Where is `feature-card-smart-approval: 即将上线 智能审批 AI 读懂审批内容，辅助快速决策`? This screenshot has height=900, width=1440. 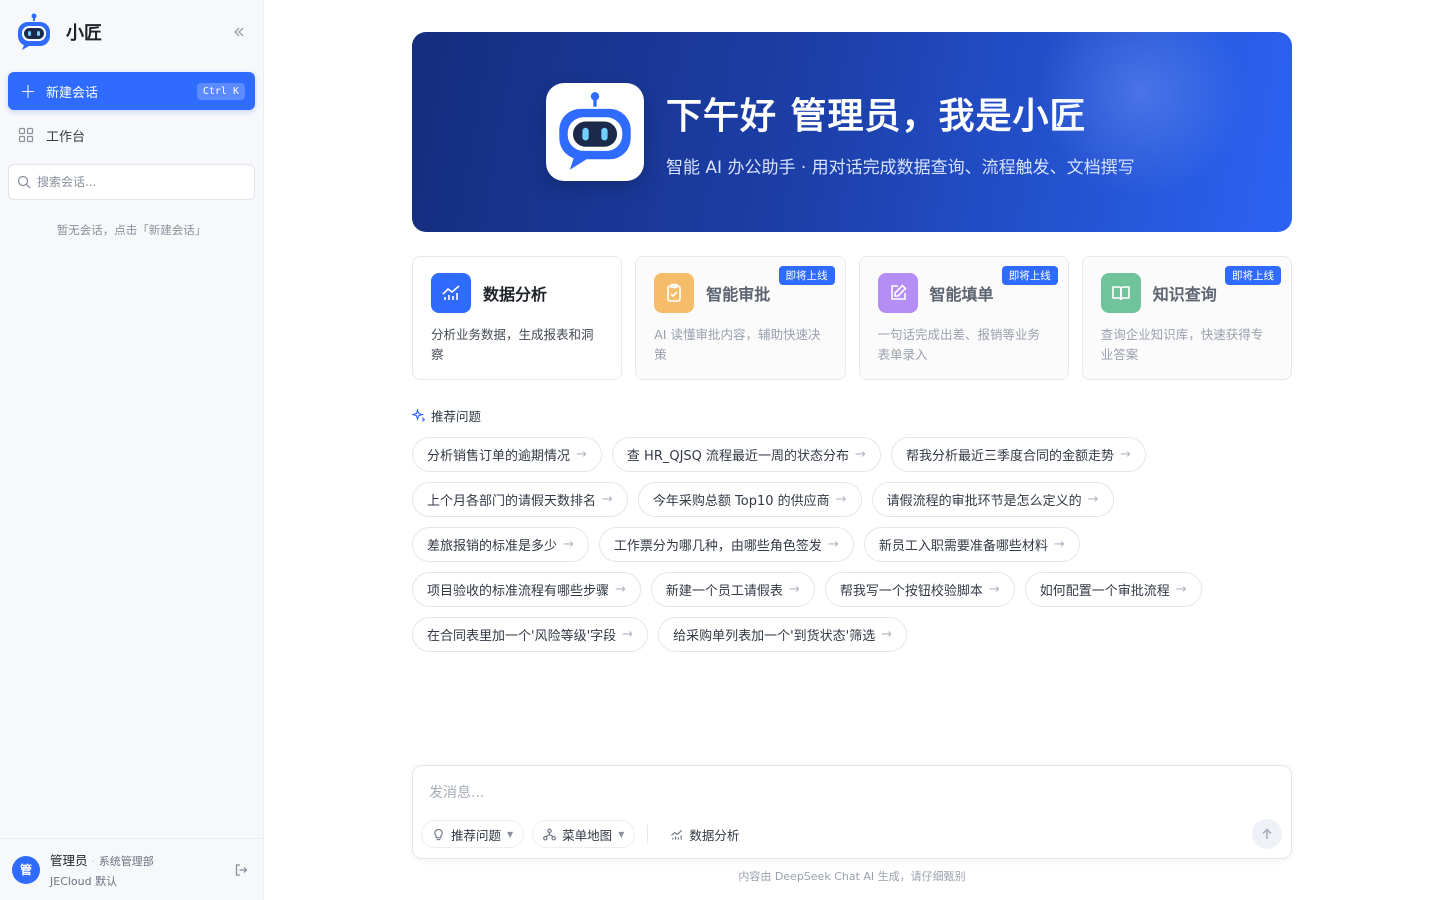 feature-card-smart-approval: 即将上线 智能审批 AI 读懂审批内容，辅助快速决策 is located at coordinates (740, 318).